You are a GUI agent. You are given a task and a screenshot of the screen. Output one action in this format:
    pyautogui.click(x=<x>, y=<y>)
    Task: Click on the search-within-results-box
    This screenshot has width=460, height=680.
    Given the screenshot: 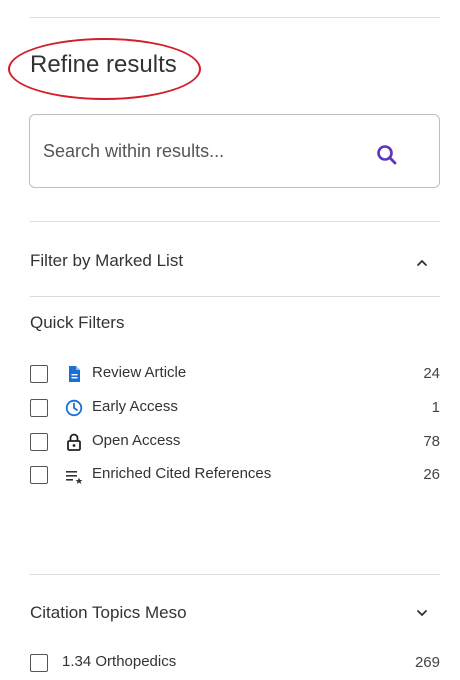 What is the action you would take?
    pyautogui.click(x=234, y=151)
    